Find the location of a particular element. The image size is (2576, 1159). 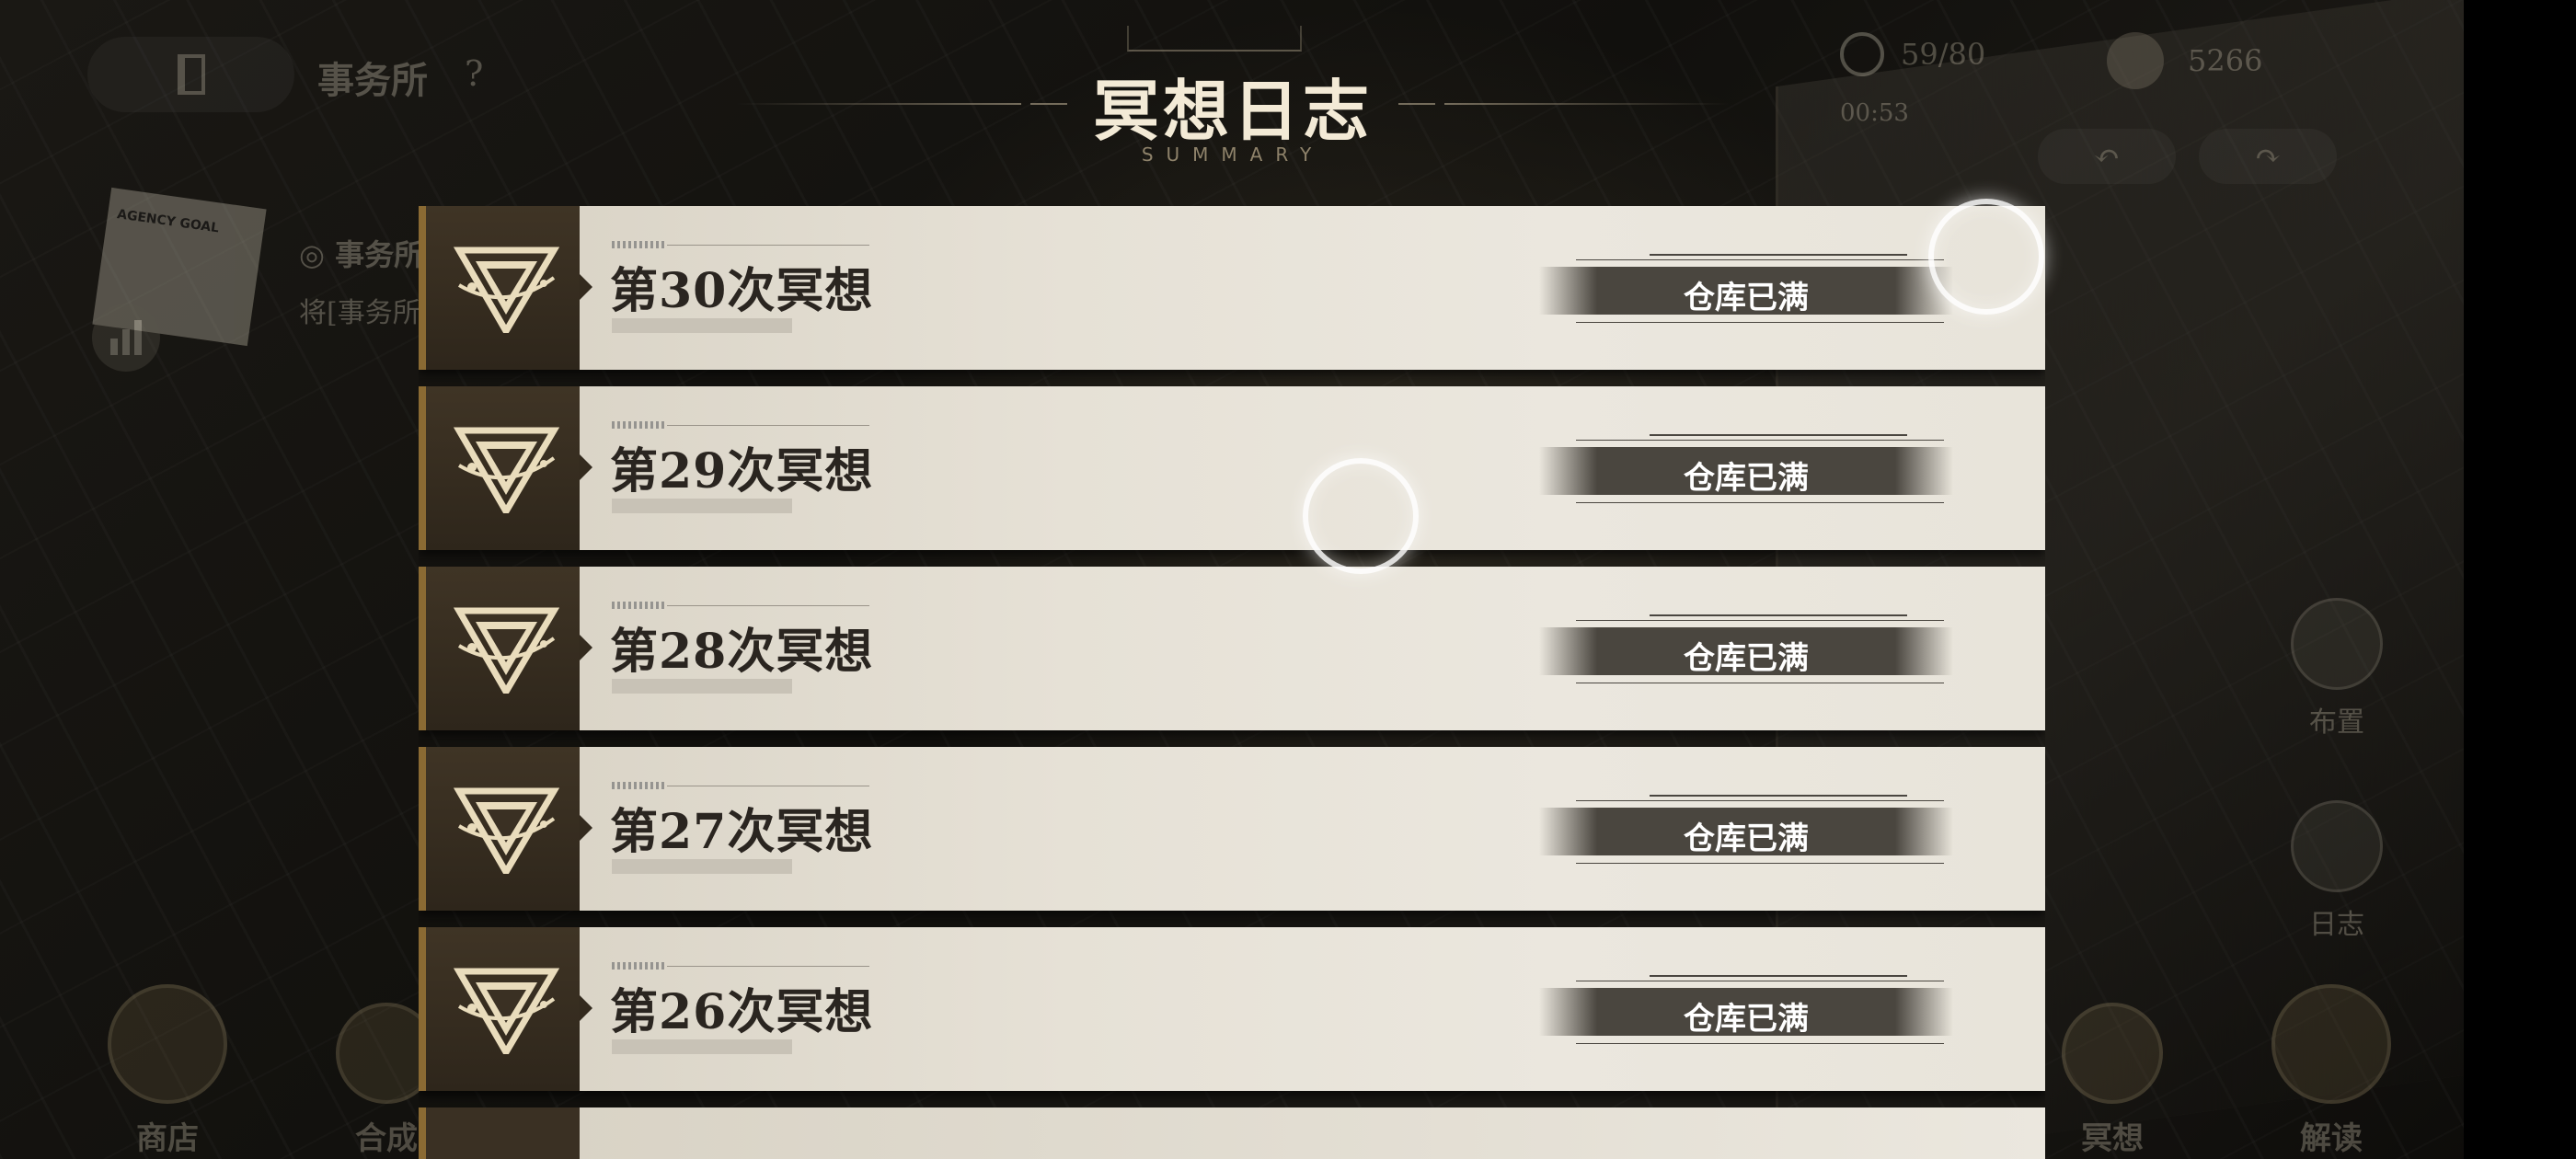

exit-button is located at coordinates (190, 74).